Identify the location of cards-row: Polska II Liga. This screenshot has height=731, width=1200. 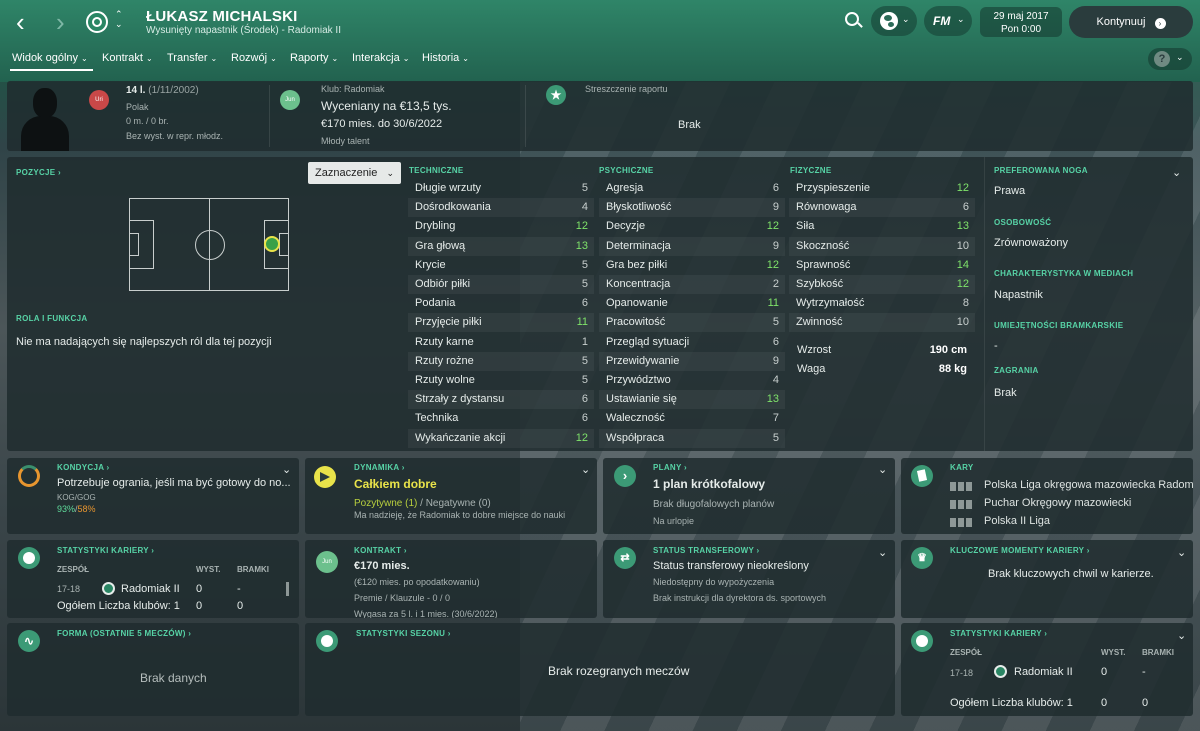
(1070, 523).